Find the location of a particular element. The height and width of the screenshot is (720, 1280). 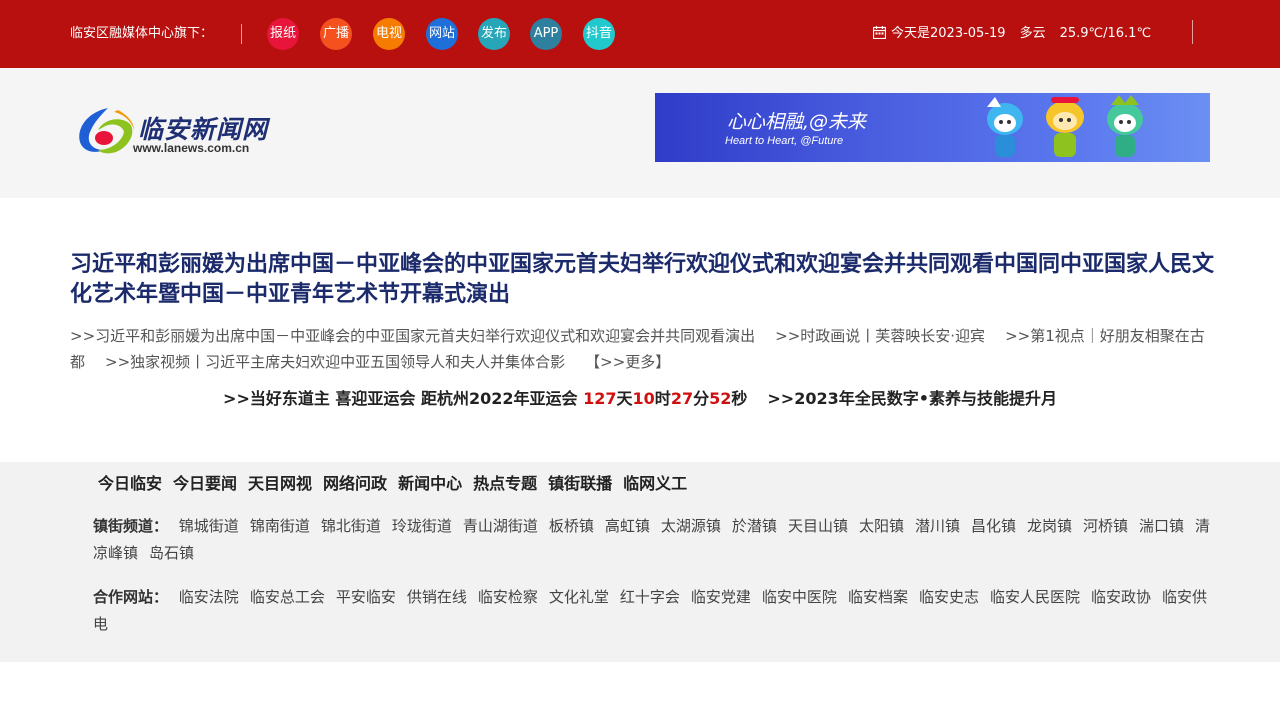

partner-link: 临安总工会 is located at coordinates (287, 597).